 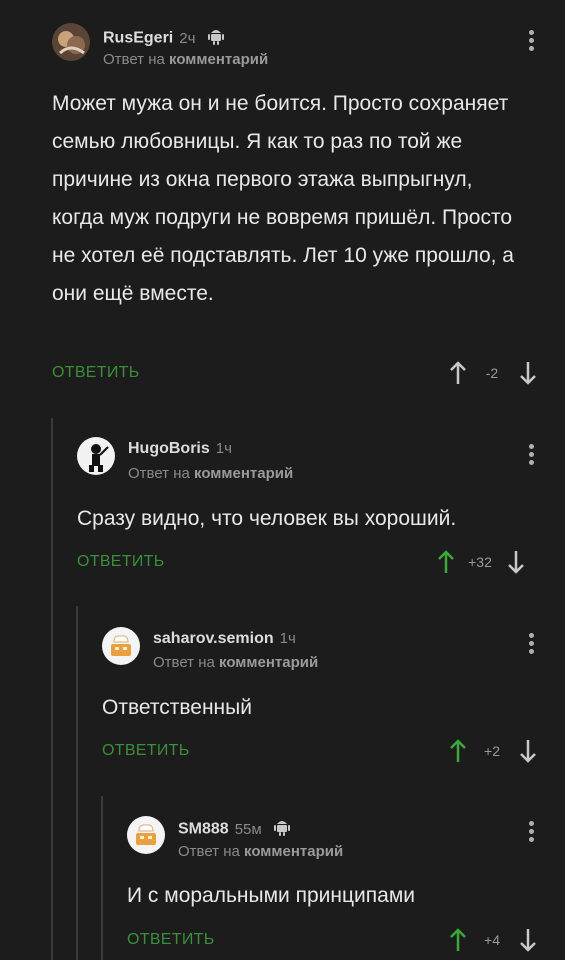 I want to click on rating: +4, so click(x=492, y=940).